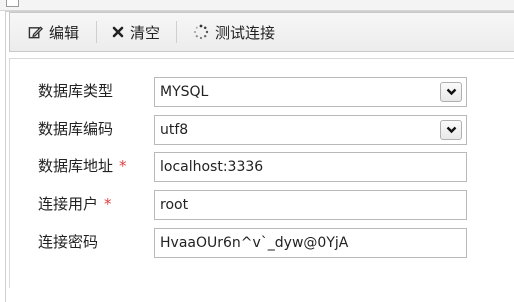  I want to click on db-address-value: localhost:3336, so click(212, 167).